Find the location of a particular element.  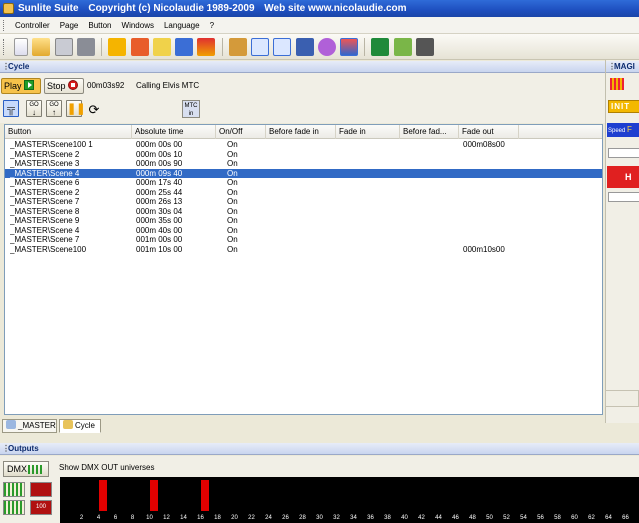

h-bar: H is located at coordinates (623, 177).